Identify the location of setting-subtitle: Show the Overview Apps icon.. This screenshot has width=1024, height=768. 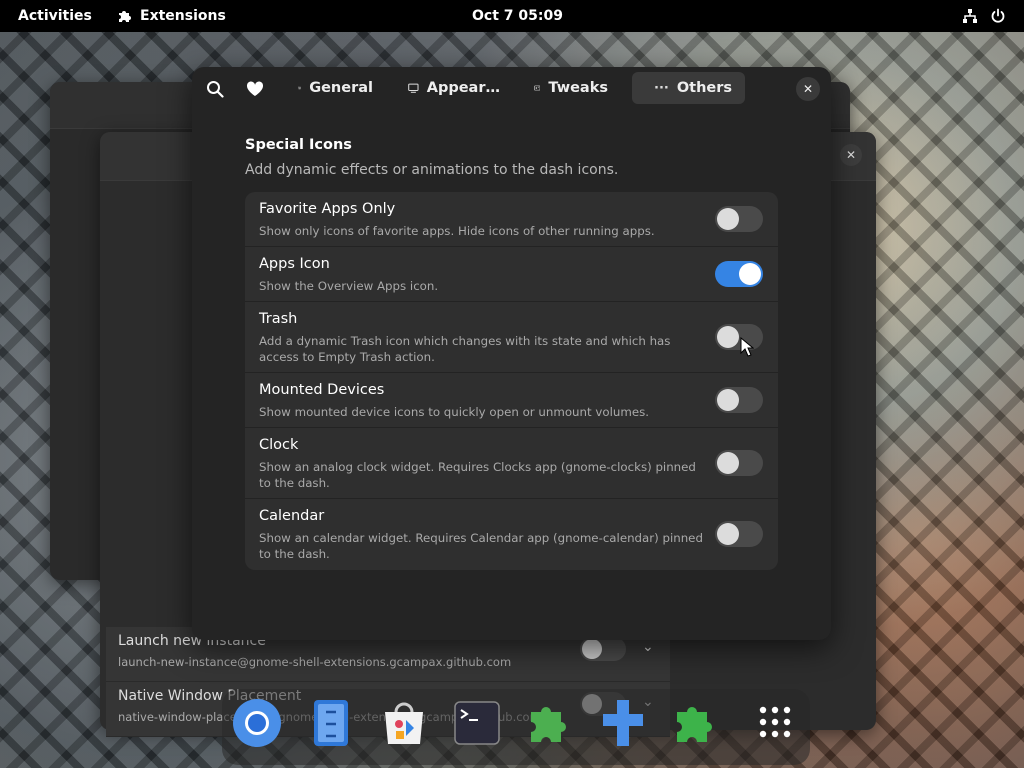
(349, 286).